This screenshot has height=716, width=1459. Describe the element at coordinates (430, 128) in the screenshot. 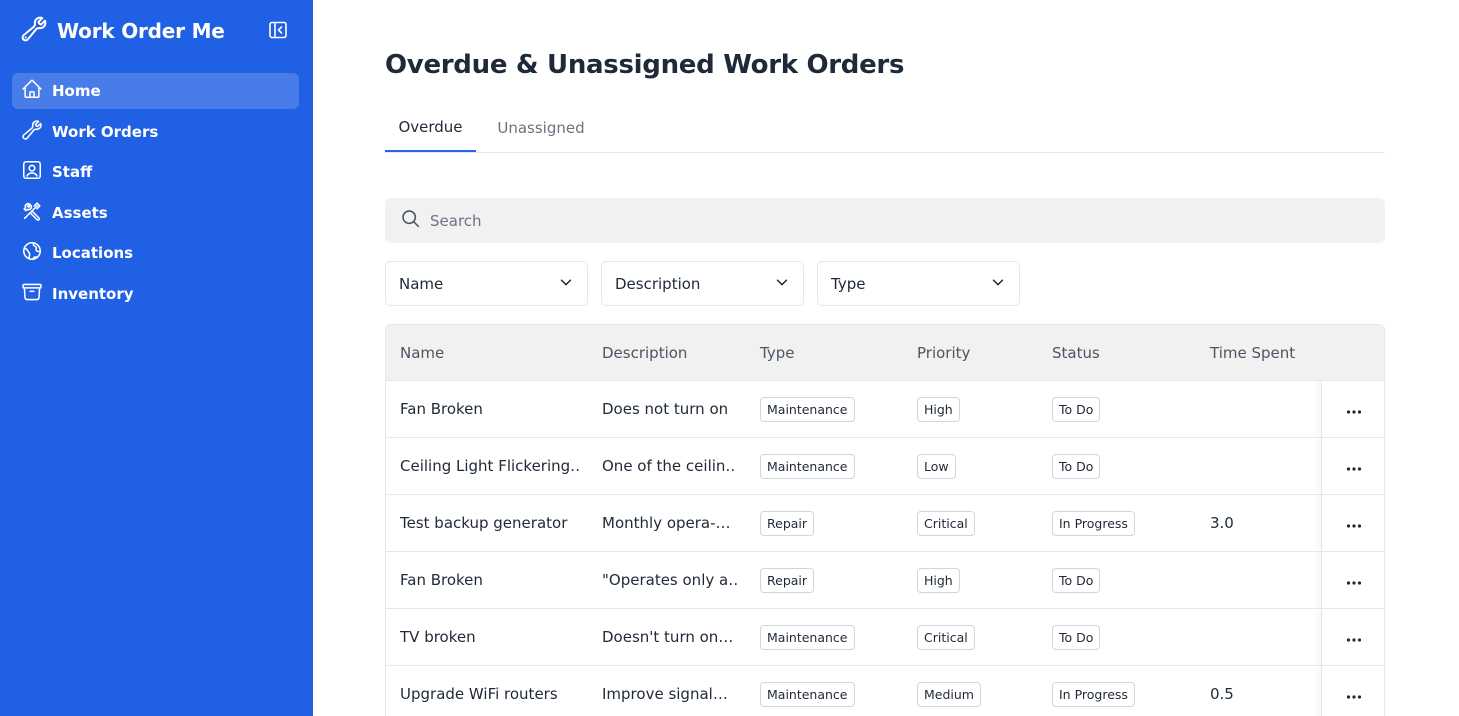

I see `tab-overdue: Overdue` at that location.